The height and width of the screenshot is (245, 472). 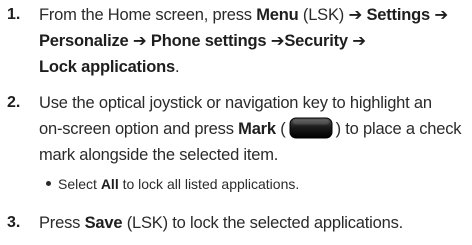 I want to click on mark-key-icon, so click(x=311, y=128).